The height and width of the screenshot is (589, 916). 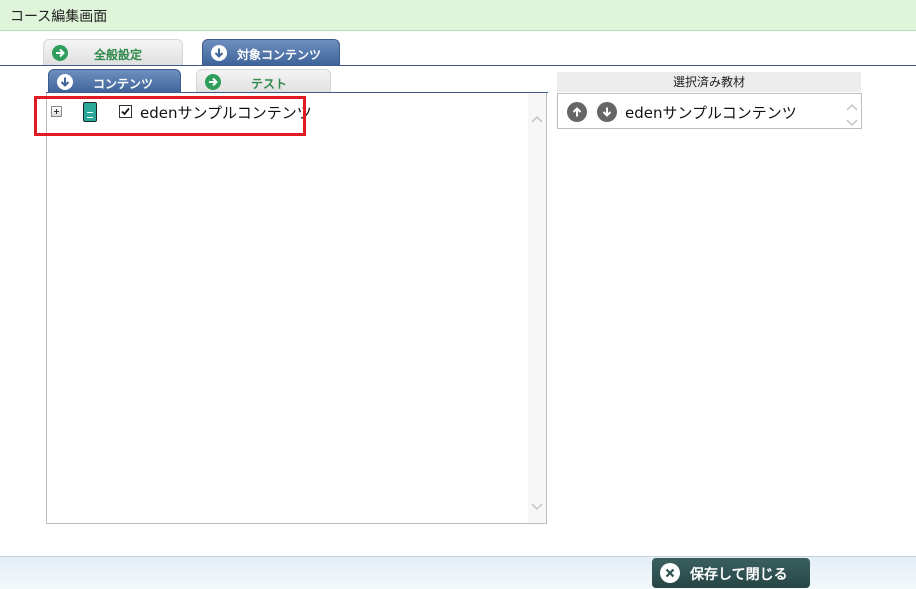 I want to click on chevron-up-icon, so click(x=537, y=116).